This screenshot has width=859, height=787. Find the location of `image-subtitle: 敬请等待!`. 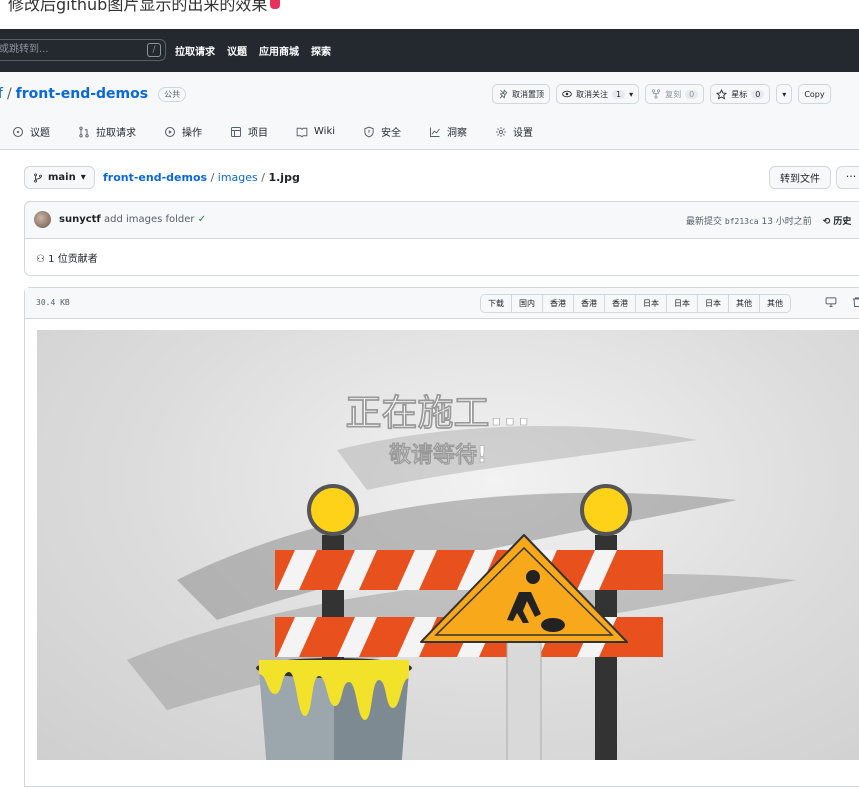

image-subtitle: 敬请等待! is located at coordinates (437, 455).